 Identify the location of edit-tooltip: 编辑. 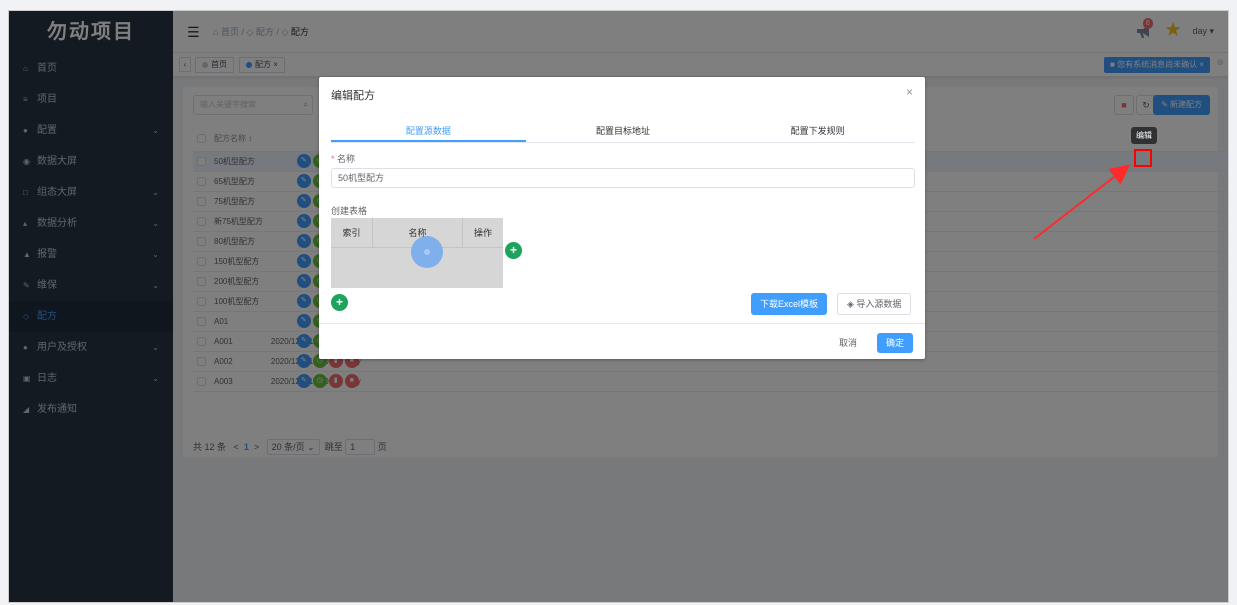
(1144, 135).